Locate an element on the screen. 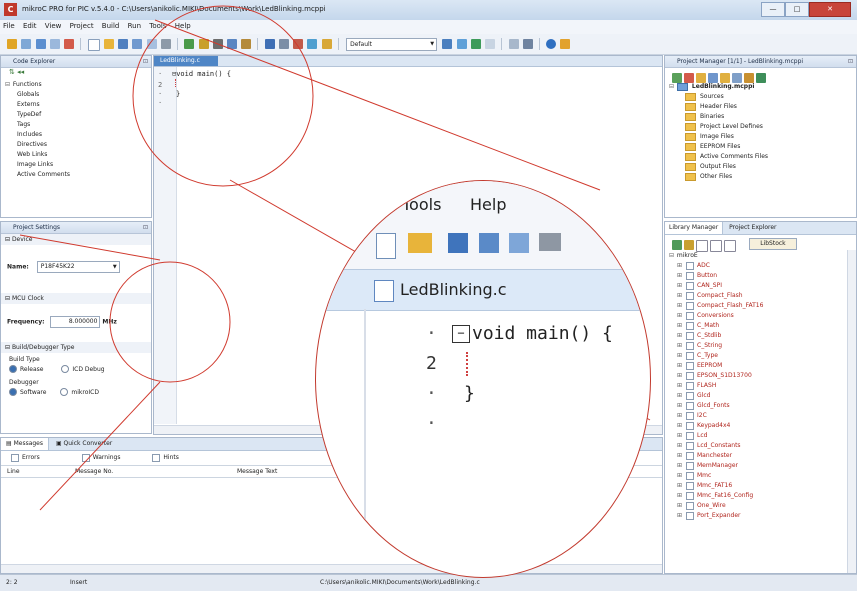  zoom-gutter-line is located at coordinates (365, 443).